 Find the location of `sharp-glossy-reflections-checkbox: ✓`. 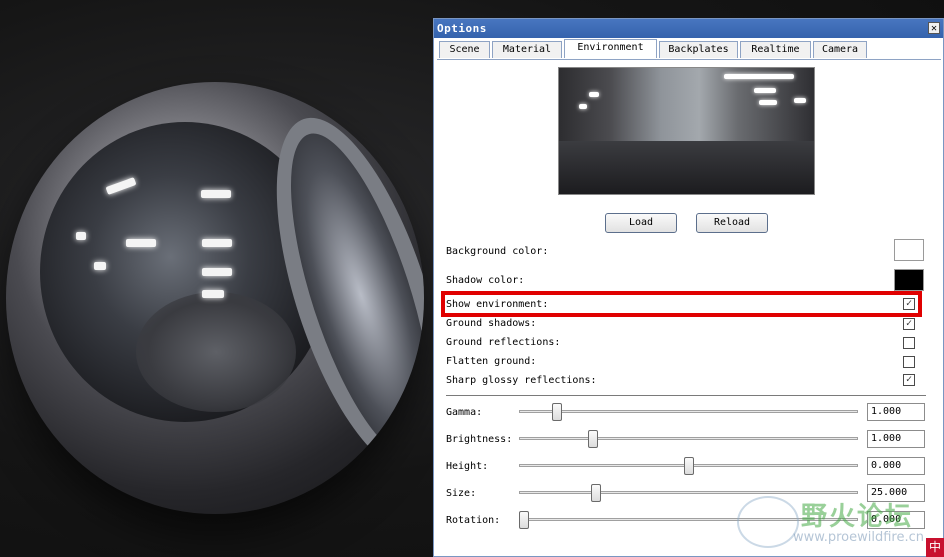

sharp-glossy-reflections-checkbox: ✓ is located at coordinates (909, 380).